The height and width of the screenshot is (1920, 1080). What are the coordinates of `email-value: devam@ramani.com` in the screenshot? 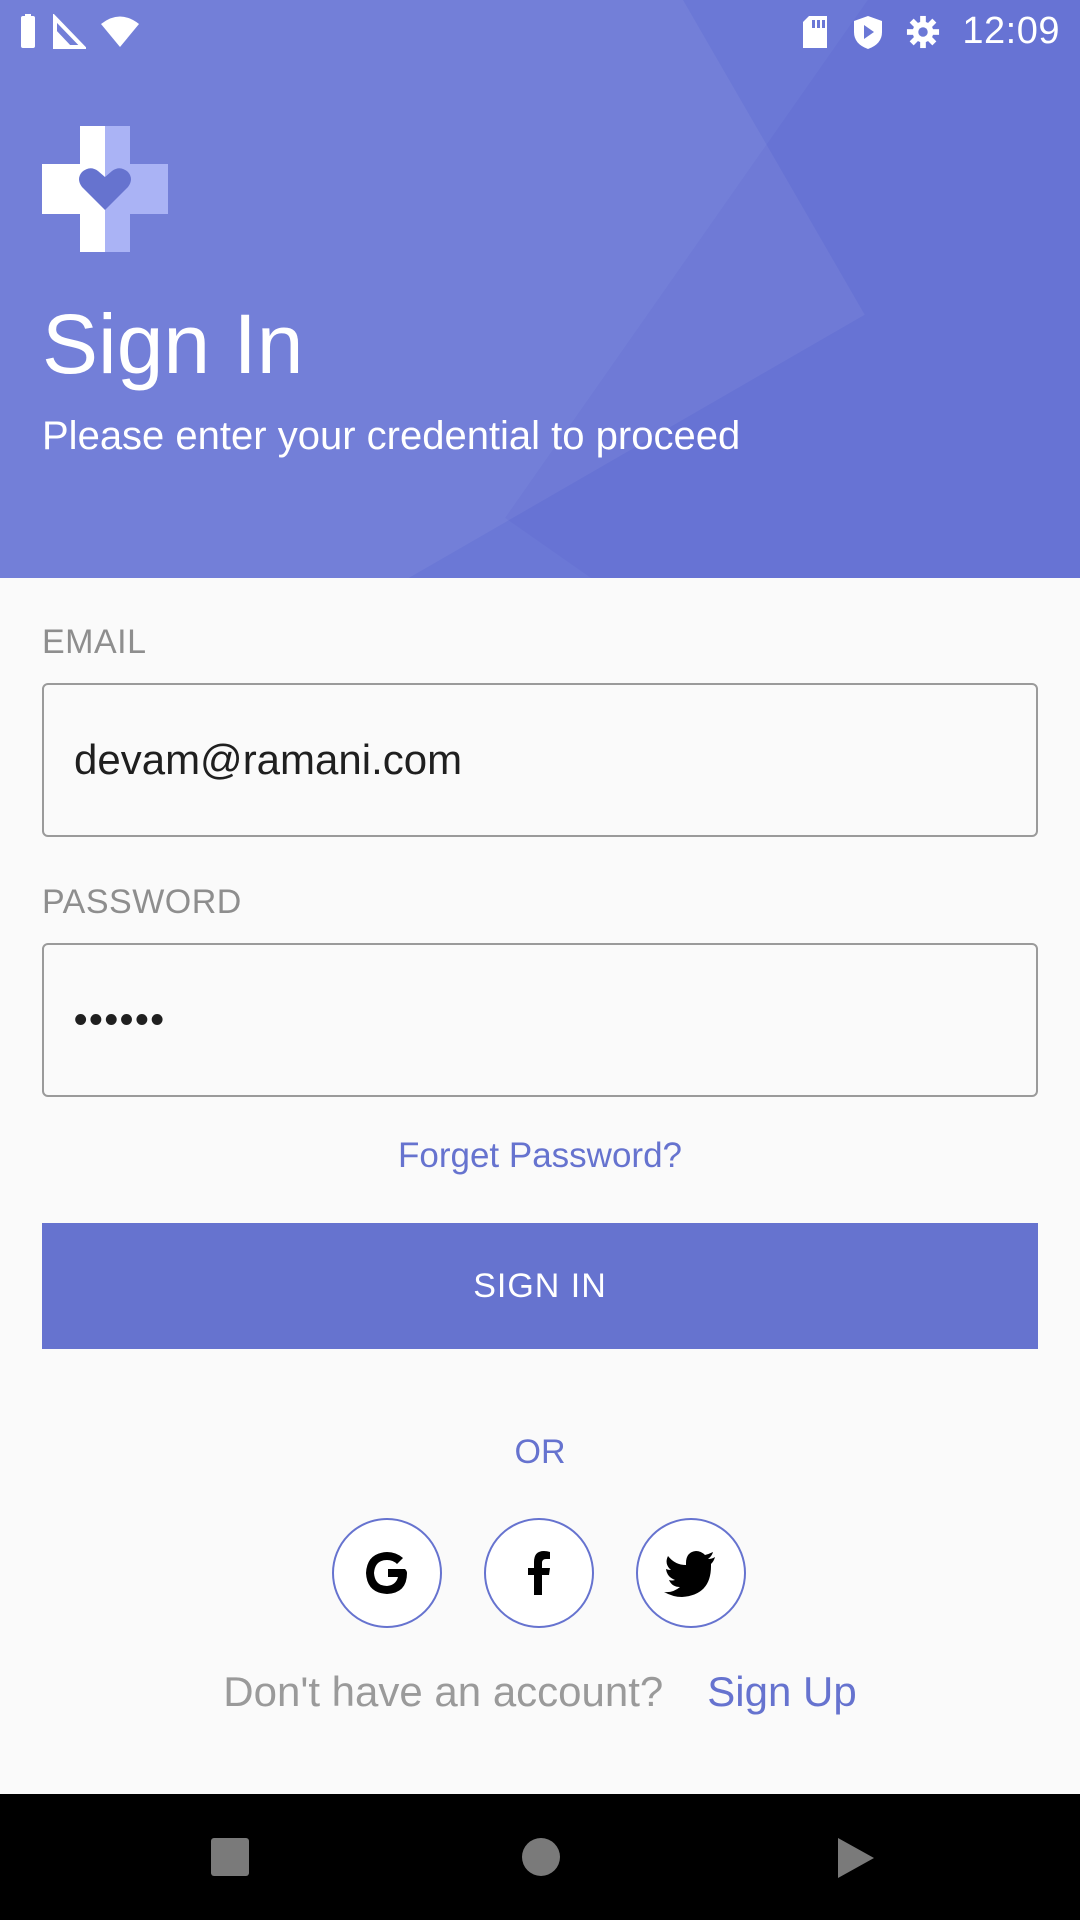 It's located at (268, 759).